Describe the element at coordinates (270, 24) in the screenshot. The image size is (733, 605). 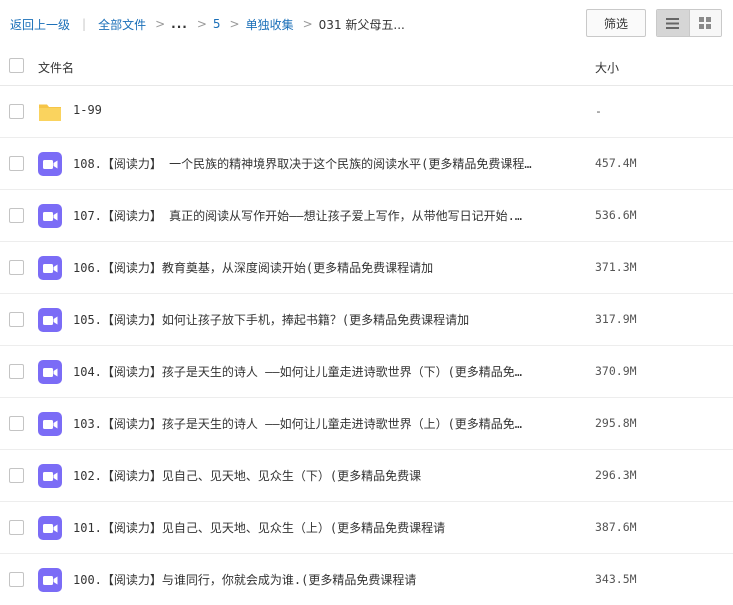
I see `breadcrumb-solo-collection: 单独收集` at that location.